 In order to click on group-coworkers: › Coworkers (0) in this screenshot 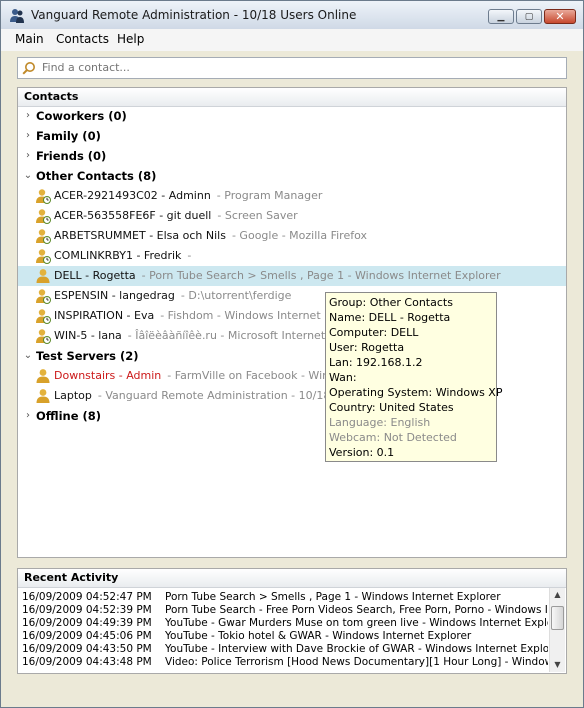, I will do `click(292, 116)`.